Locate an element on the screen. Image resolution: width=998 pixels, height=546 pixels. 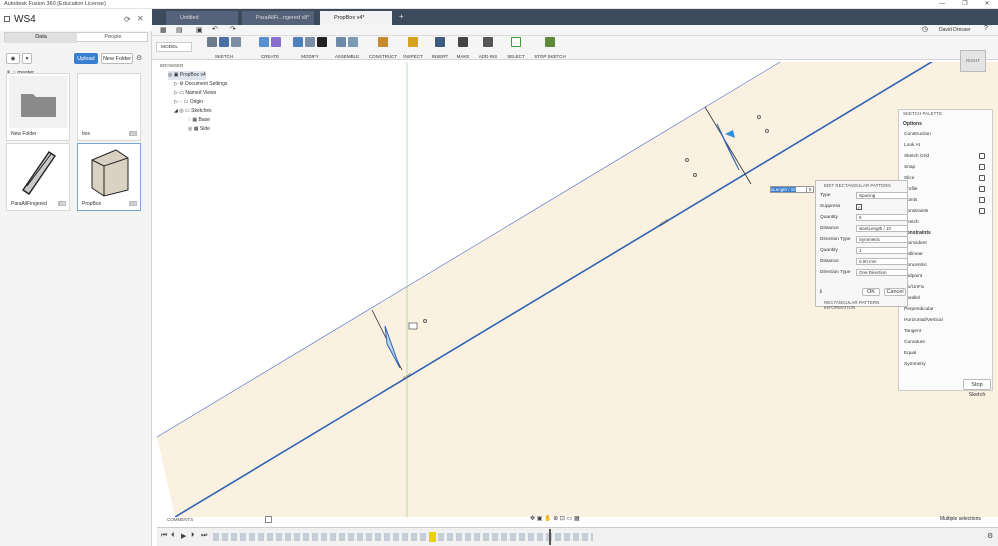
info-icon: ℹ is located at coordinates (821, 292).